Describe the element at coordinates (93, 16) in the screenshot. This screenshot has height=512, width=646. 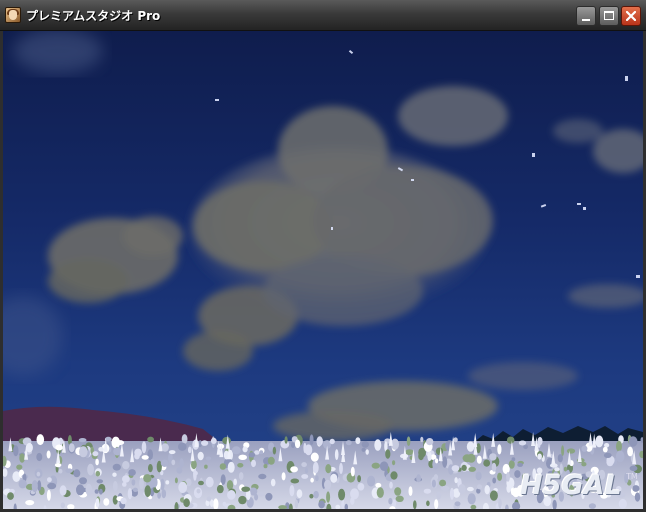
I see `window-title: プレミアムスタジオ Pro` at that location.